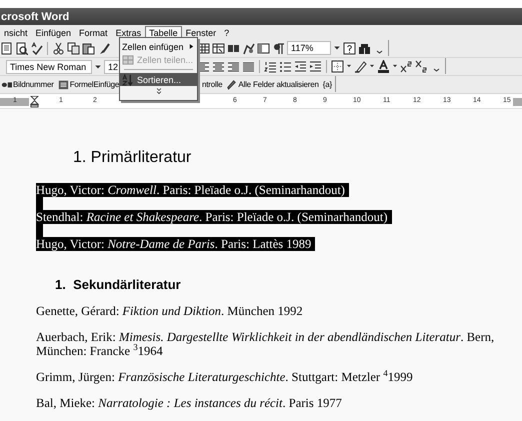 Image resolution: width=522 pixels, height=421 pixels. Describe the element at coordinates (406, 66) in the screenshot. I see `superscript-icon` at that location.